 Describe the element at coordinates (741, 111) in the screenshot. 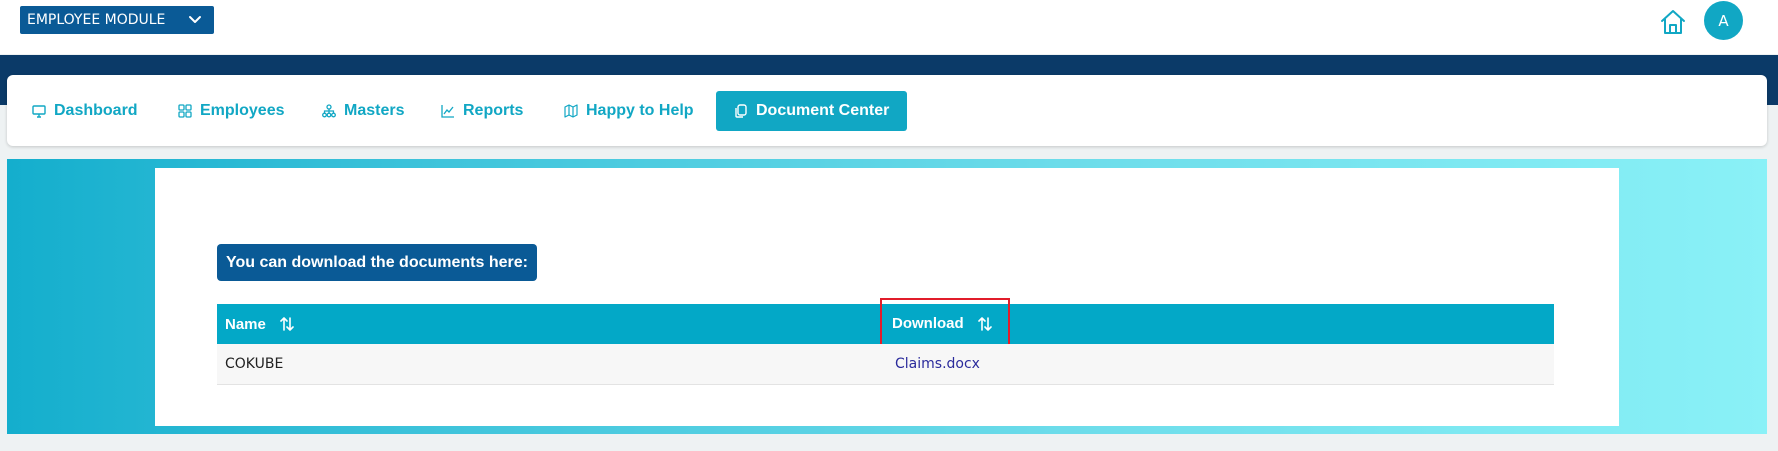

I see `documents-icon` at that location.